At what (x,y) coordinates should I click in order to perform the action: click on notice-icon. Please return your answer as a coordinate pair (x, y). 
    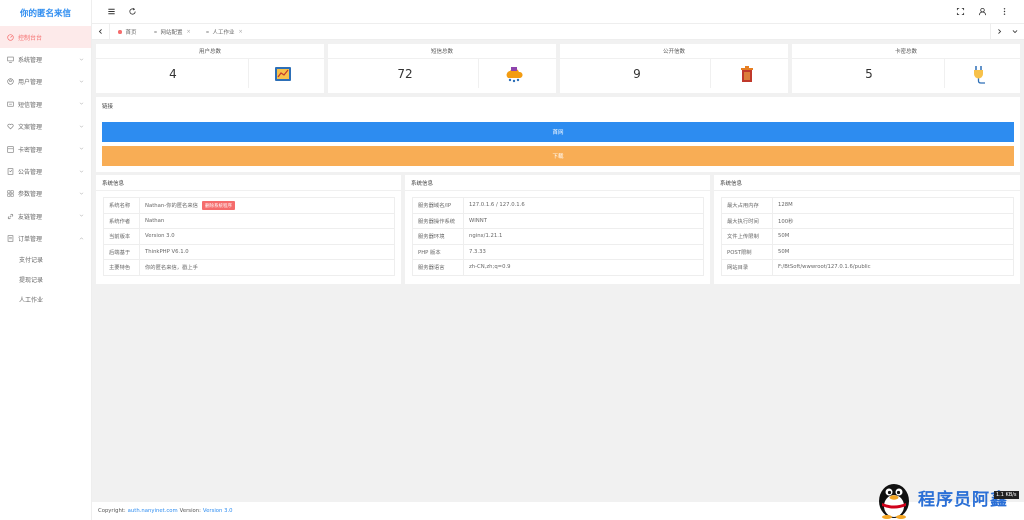
    Looking at the image, I should click on (10, 171).